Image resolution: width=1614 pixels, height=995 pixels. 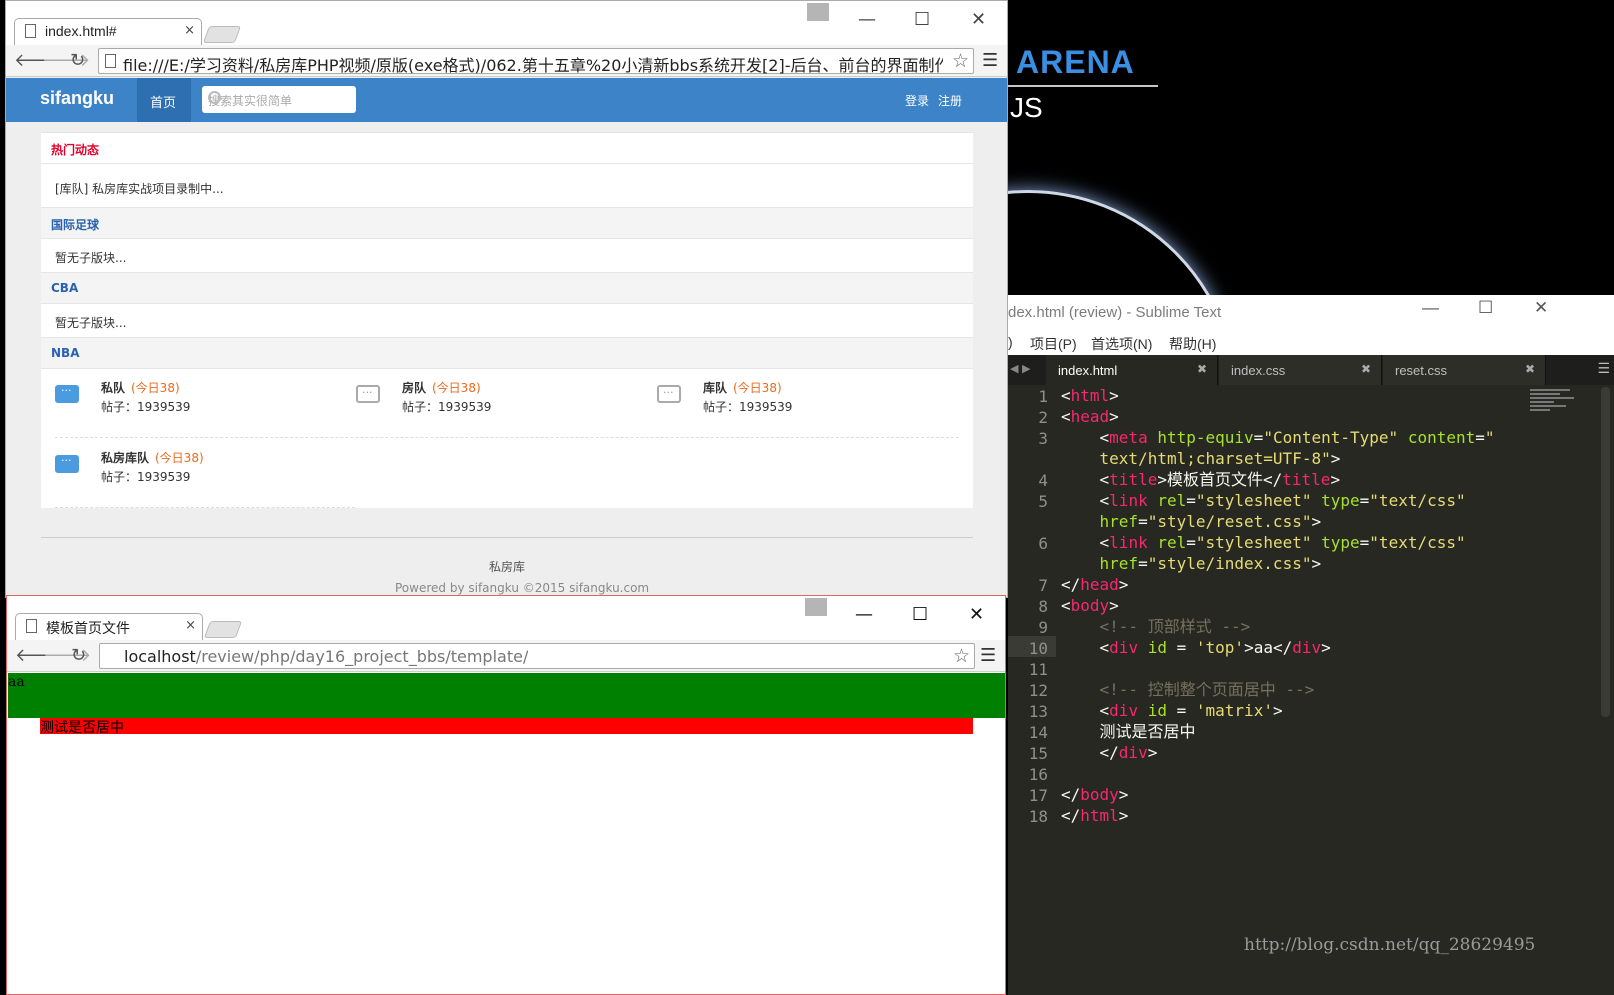 I want to click on browser-tab-index: index.html# ×, so click(x=108, y=31).